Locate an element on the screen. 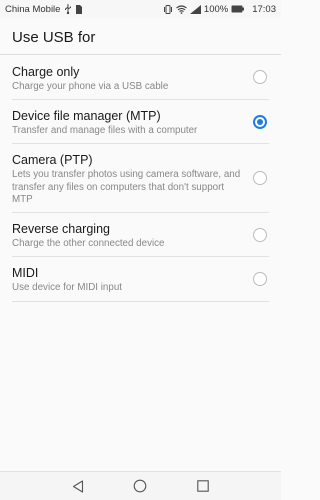 Image resolution: width=320 pixels, height=500 pixels. usb-icon is located at coordinates (68, 9).